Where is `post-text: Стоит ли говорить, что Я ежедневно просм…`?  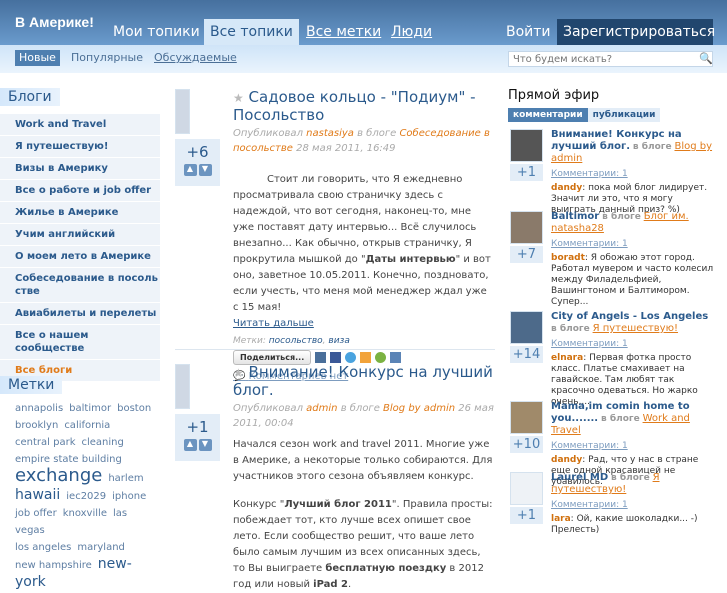
post-text: Стоит ли говорить, что Я ежедневно просм… is located at coordinates (362, 243).